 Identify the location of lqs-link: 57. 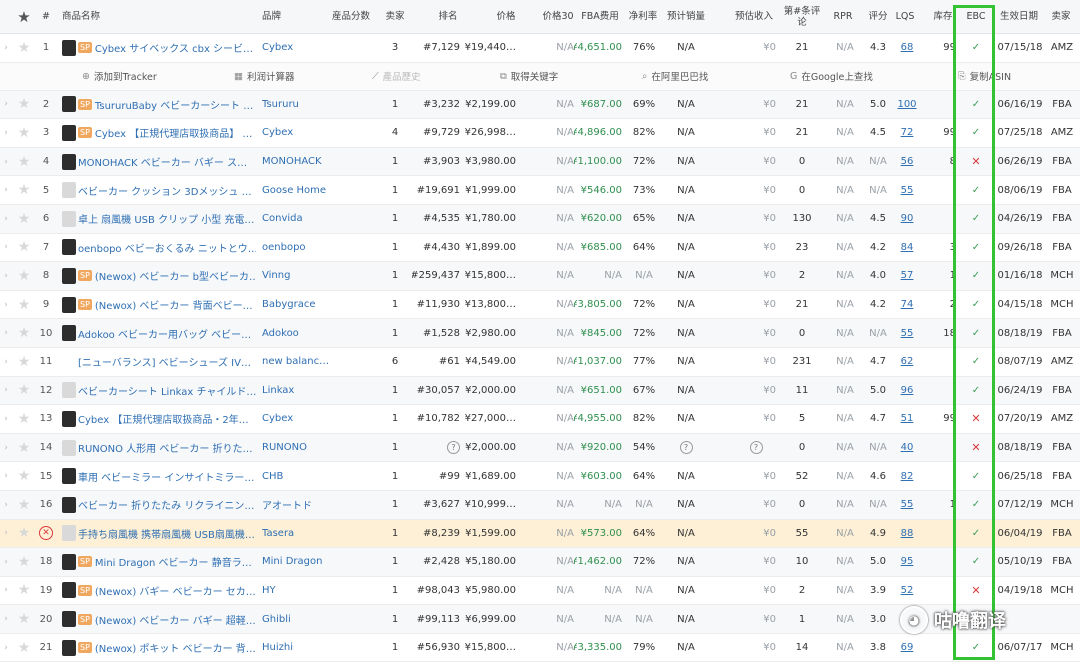
(907, 276).